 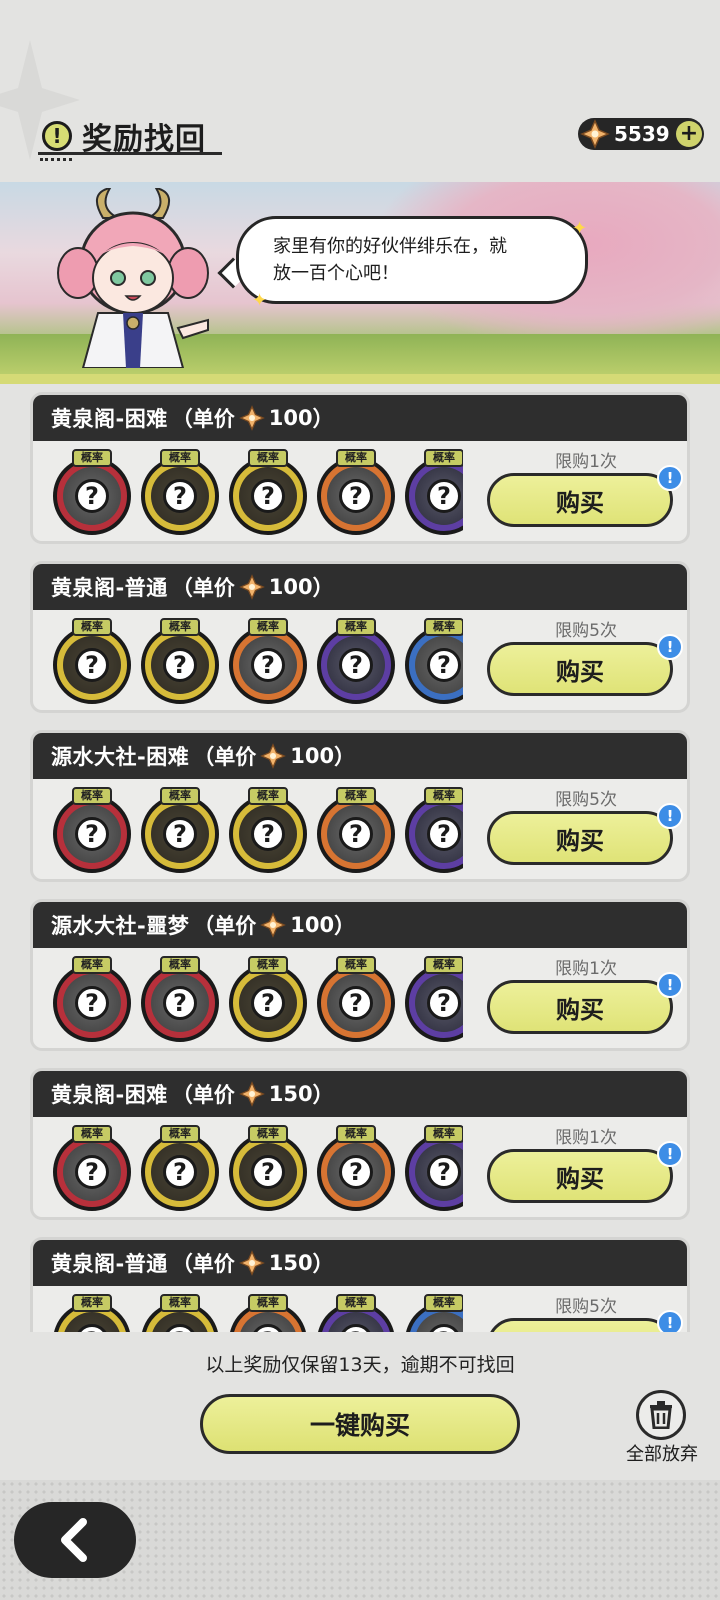 What do you see at coordinates (360, 1424) in the screenshot?
I see `bulk-buy-button: 一键购买` at bounding box center [360, 1424].